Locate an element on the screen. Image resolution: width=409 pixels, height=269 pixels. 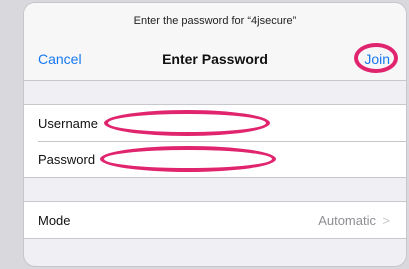
join-highlight-circle is located at coordinates (376, 58).